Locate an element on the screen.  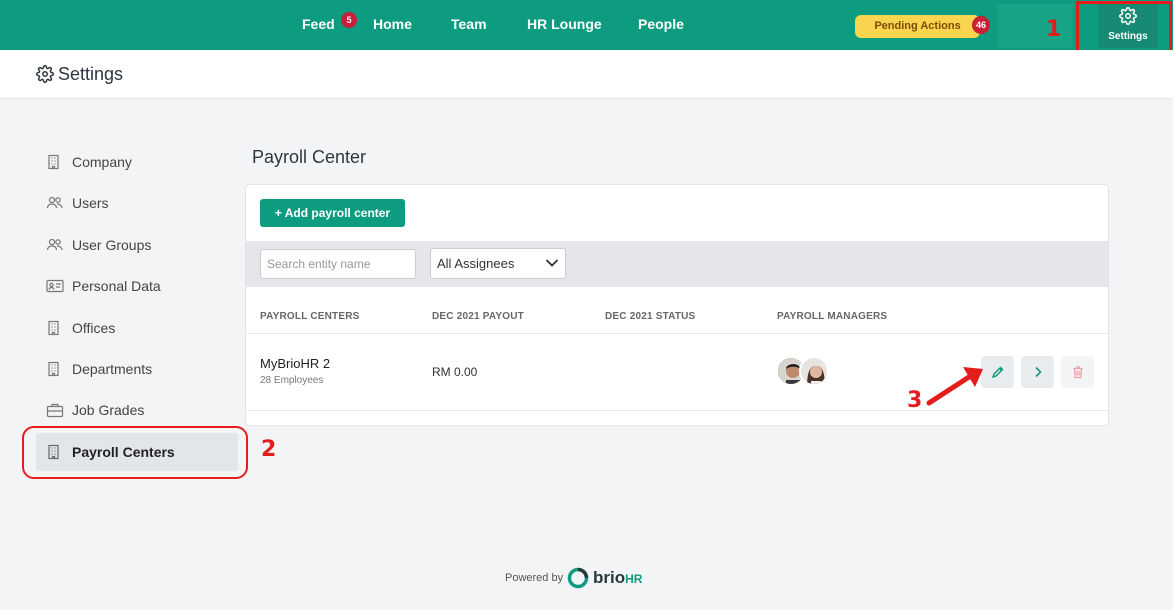
sidebar-item-offices: Offices is located at coordinates (137, 328).